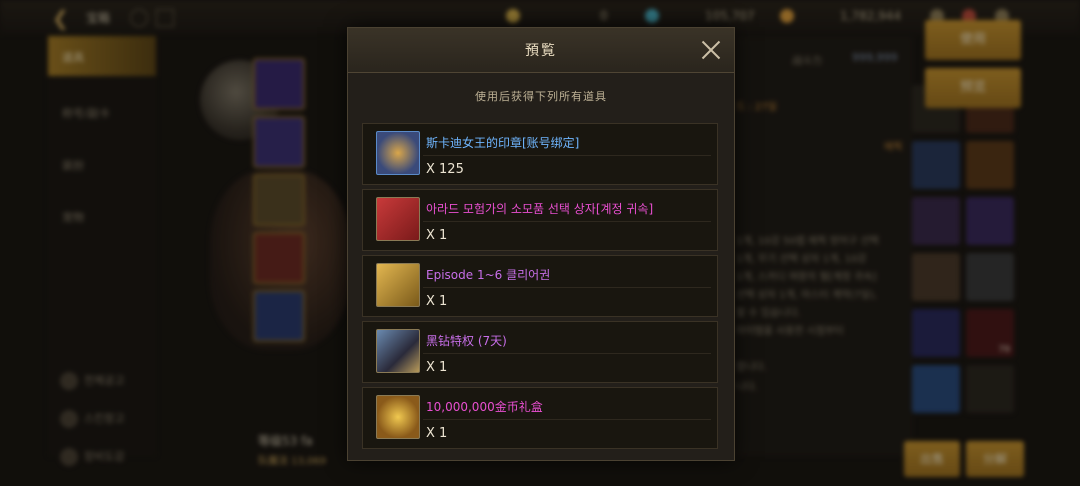 This screenshot has height=486, width=1080. I want to click on gift-box-icon, so click(398, 219).